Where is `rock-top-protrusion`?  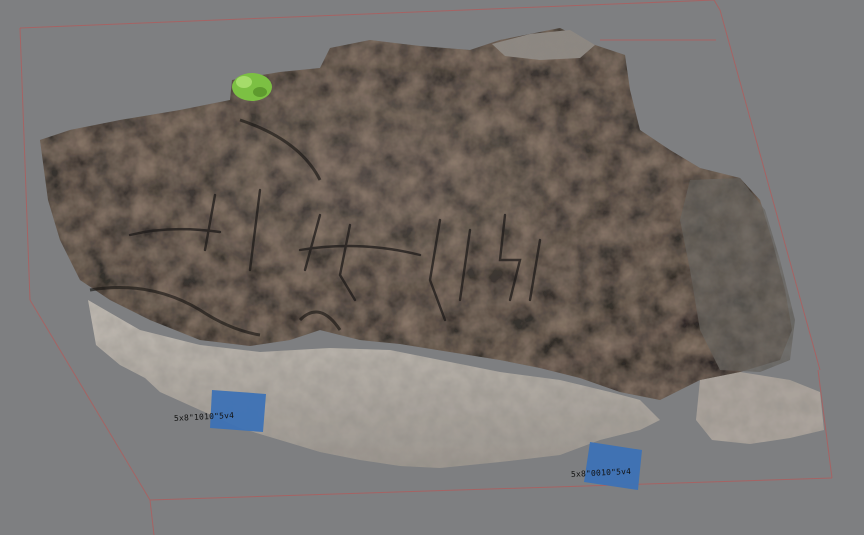
rock-top-protrusion is located at coordinates (543, 45).